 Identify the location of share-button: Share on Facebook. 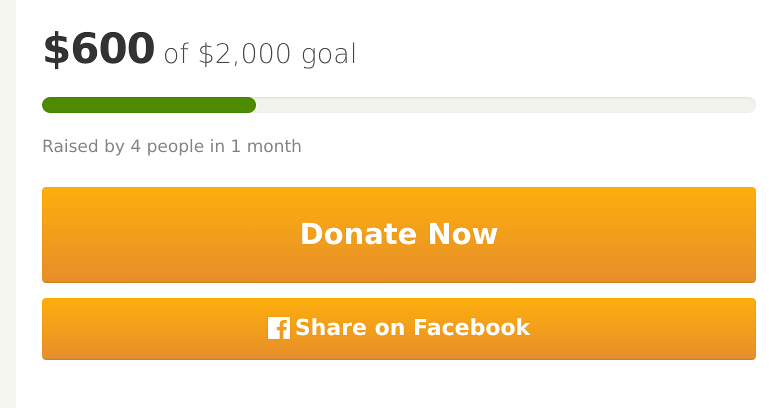
(399, 328).